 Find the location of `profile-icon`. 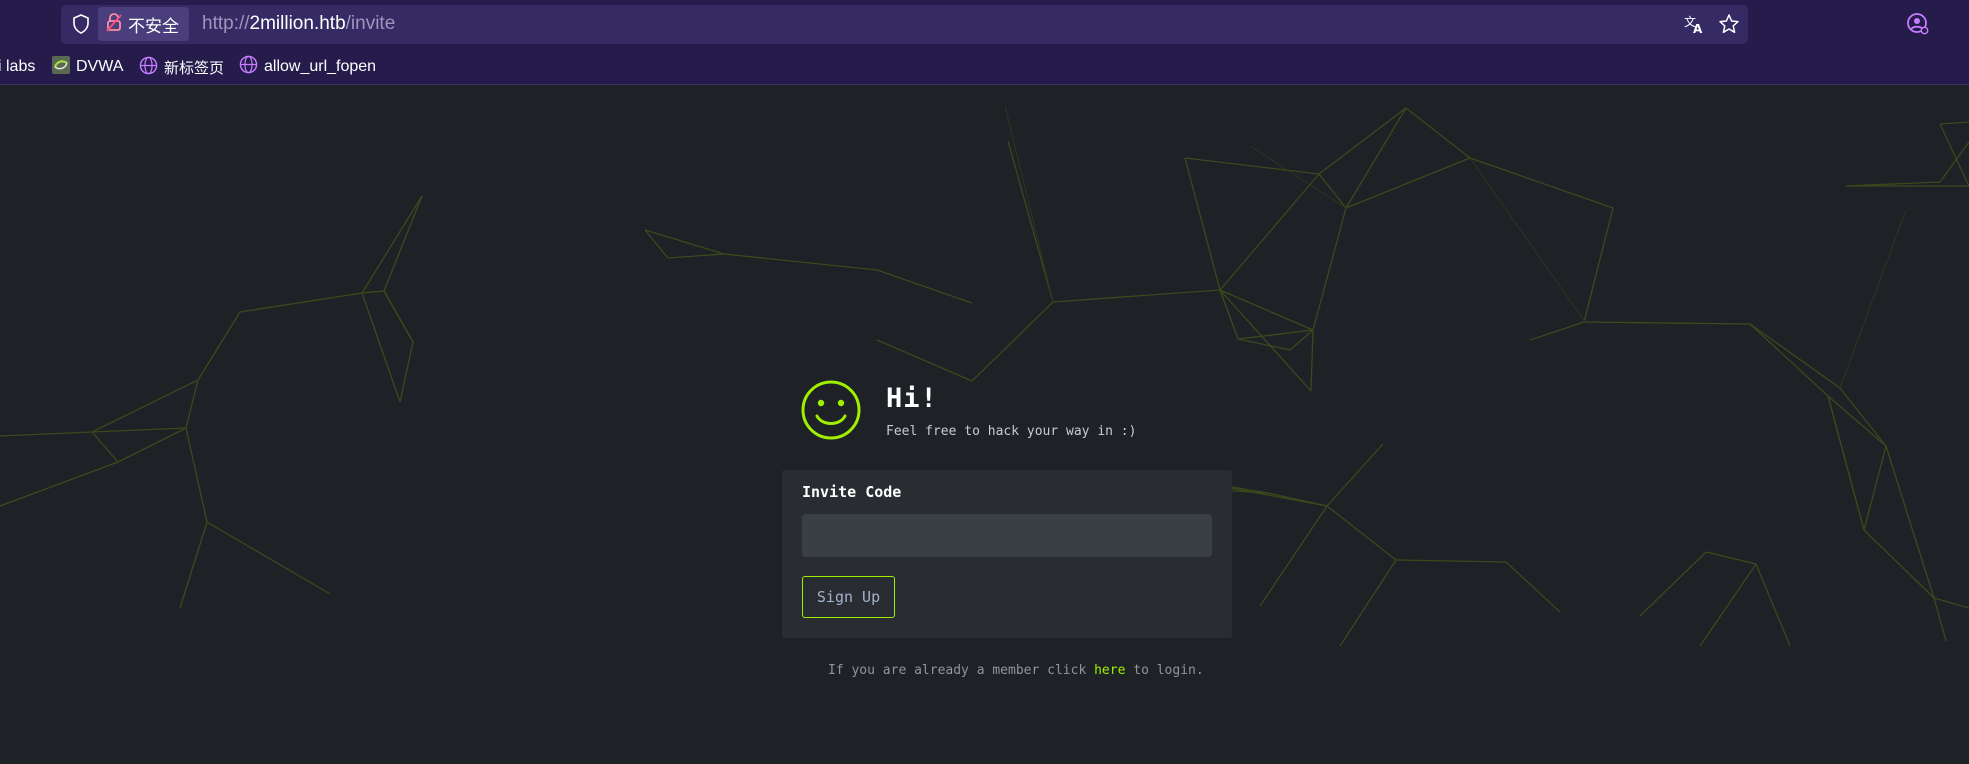

profile-icon is located at coordinates (1918, 24).